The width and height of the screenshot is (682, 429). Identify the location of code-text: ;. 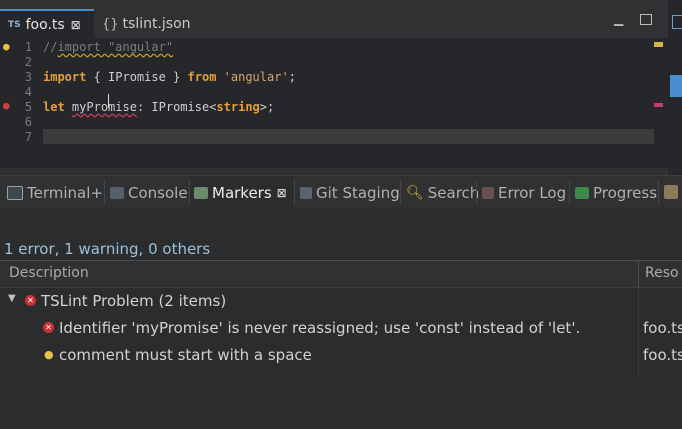
(292, 77).